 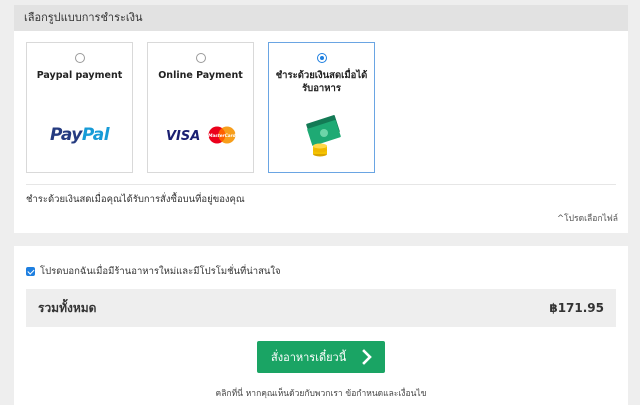 I want to click on total-bar: รวมทั้งหมด ฿171.95, so click(x=321, y=308).